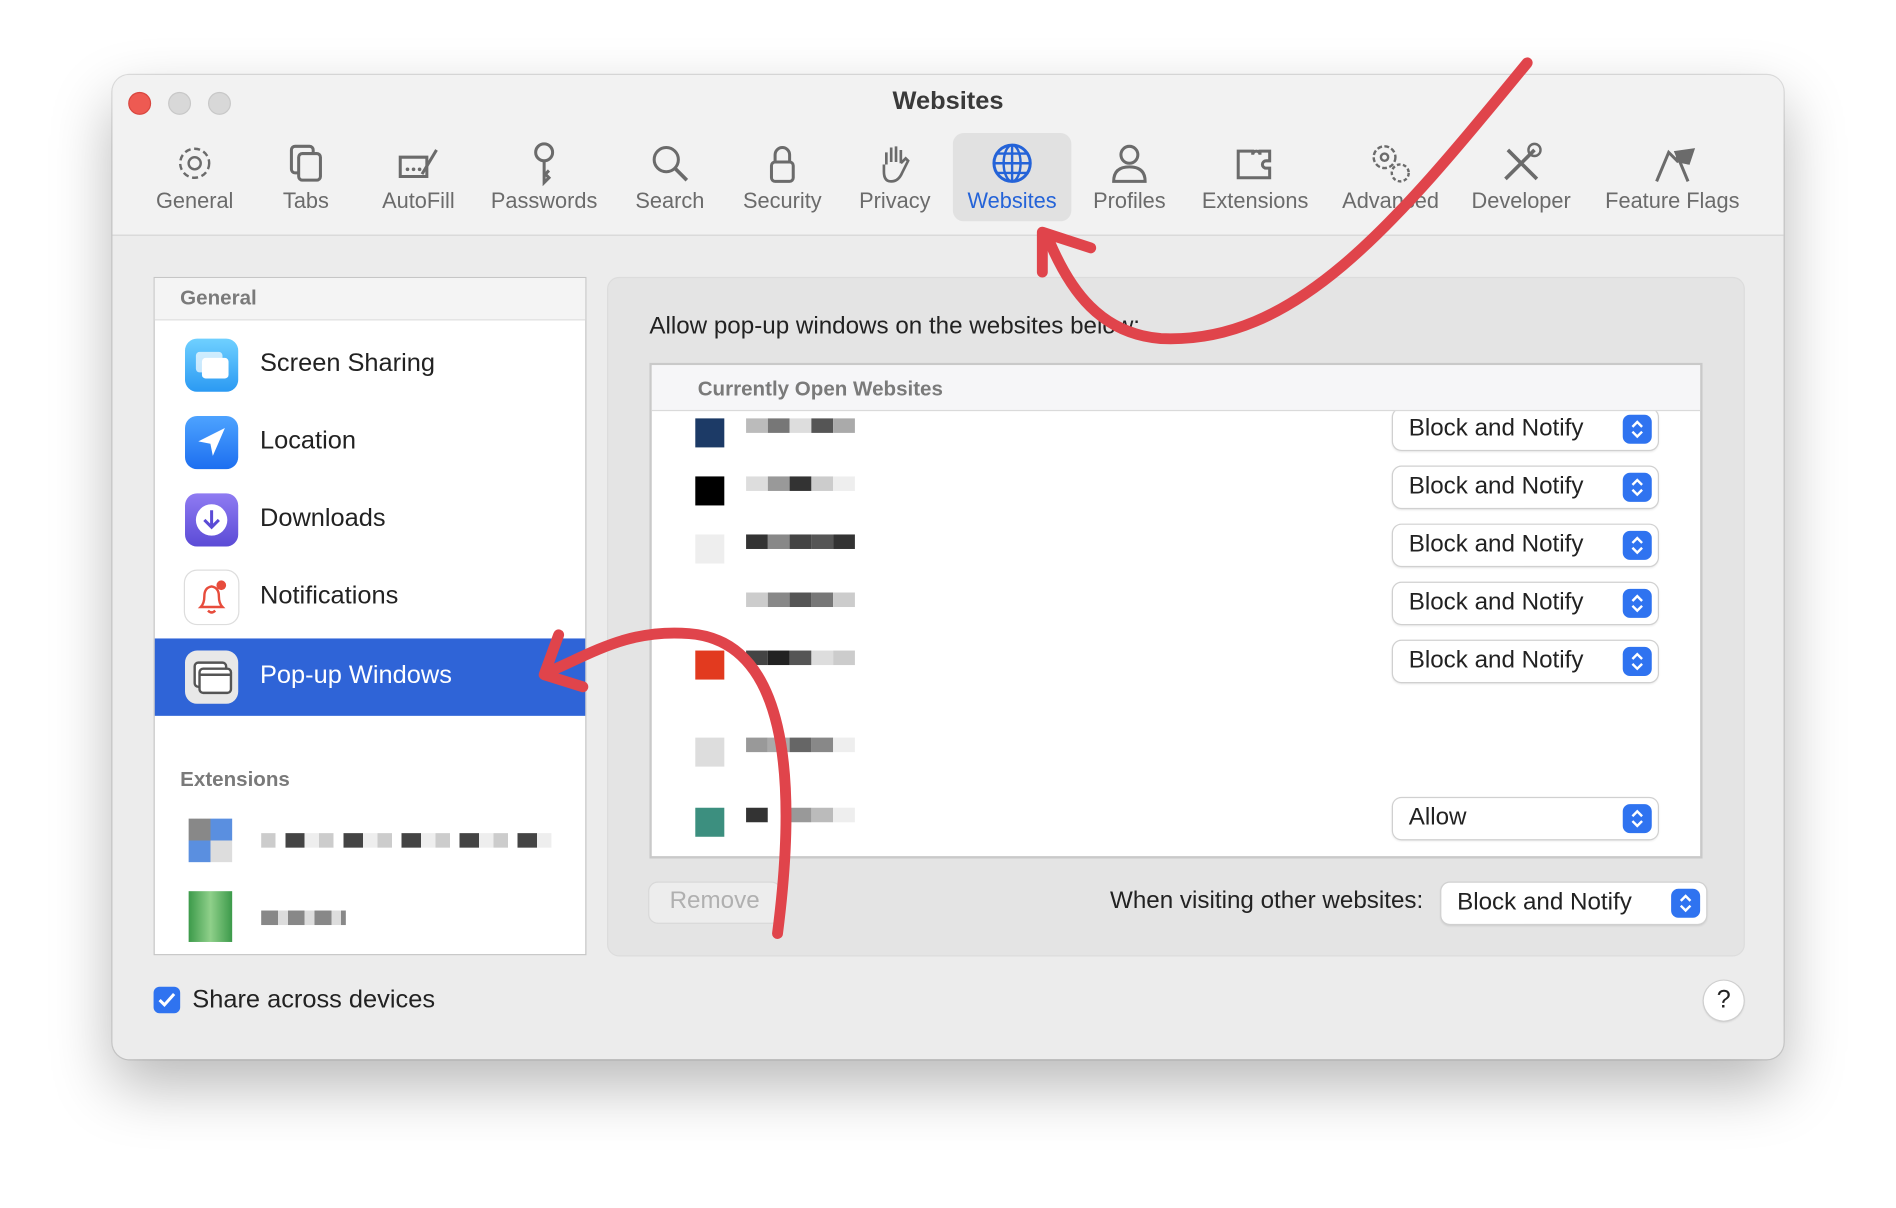  Describe the element at coordinates (894, 177) in the screenshot. I see `tab-privacy: Privacy` at that location.